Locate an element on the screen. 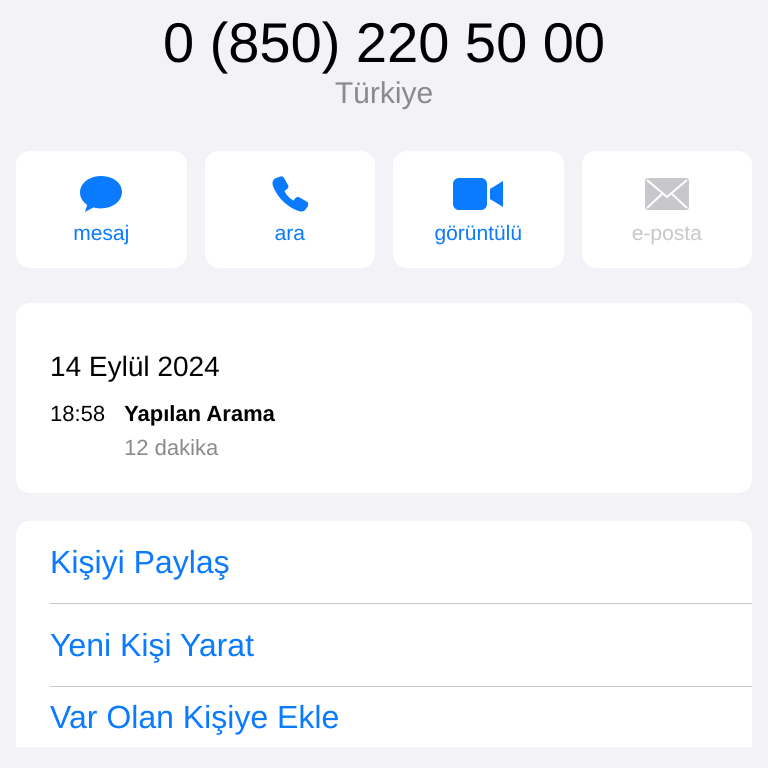  call-duration: 12 dakika is located at coordinates (172, 448).